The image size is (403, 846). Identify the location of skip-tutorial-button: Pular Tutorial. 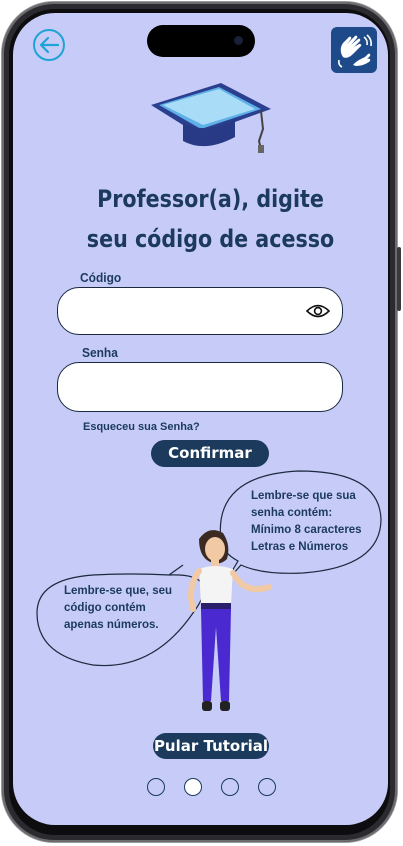
(211, 746).